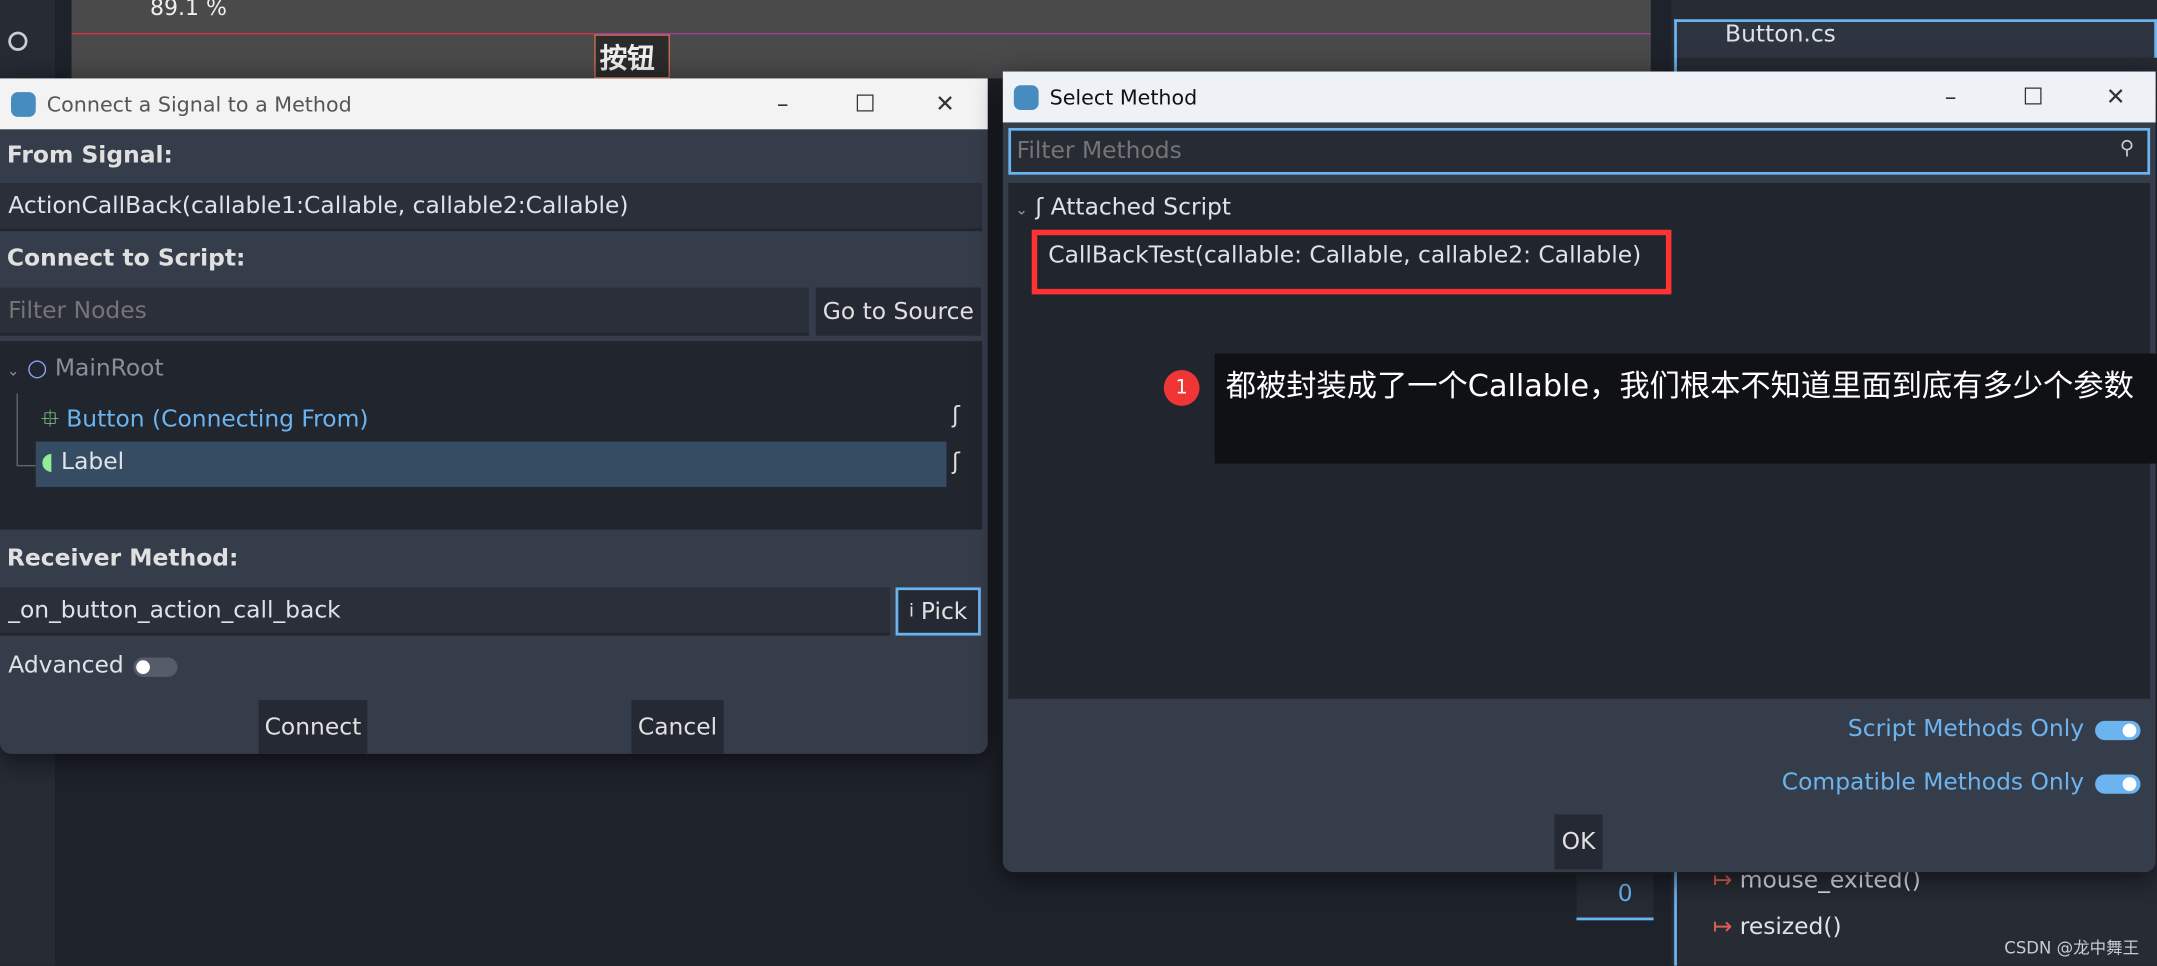 This screenshot has width=2157, height=966. What do you see at coordinates (85, 369) in the screenshot?
I see `tree-item-mainroot: ⌄ ○ MainRoot` at bounding box center [85, 369].